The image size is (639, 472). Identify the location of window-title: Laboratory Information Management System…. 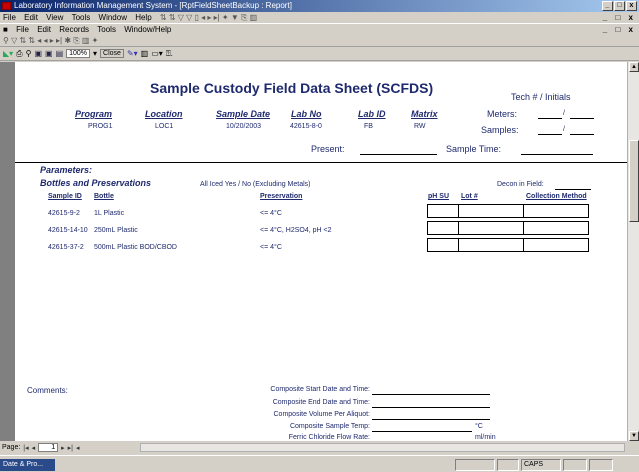
(153, 5).